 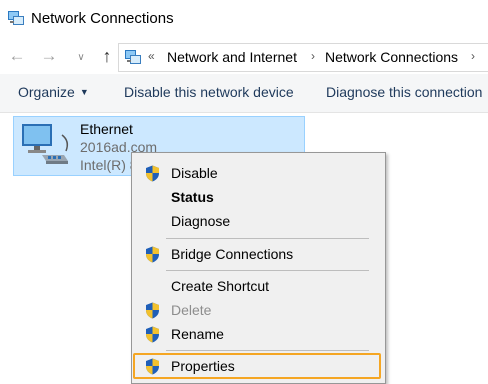 I want to click on menu-item-label: Status, so click(x=192, y=197).